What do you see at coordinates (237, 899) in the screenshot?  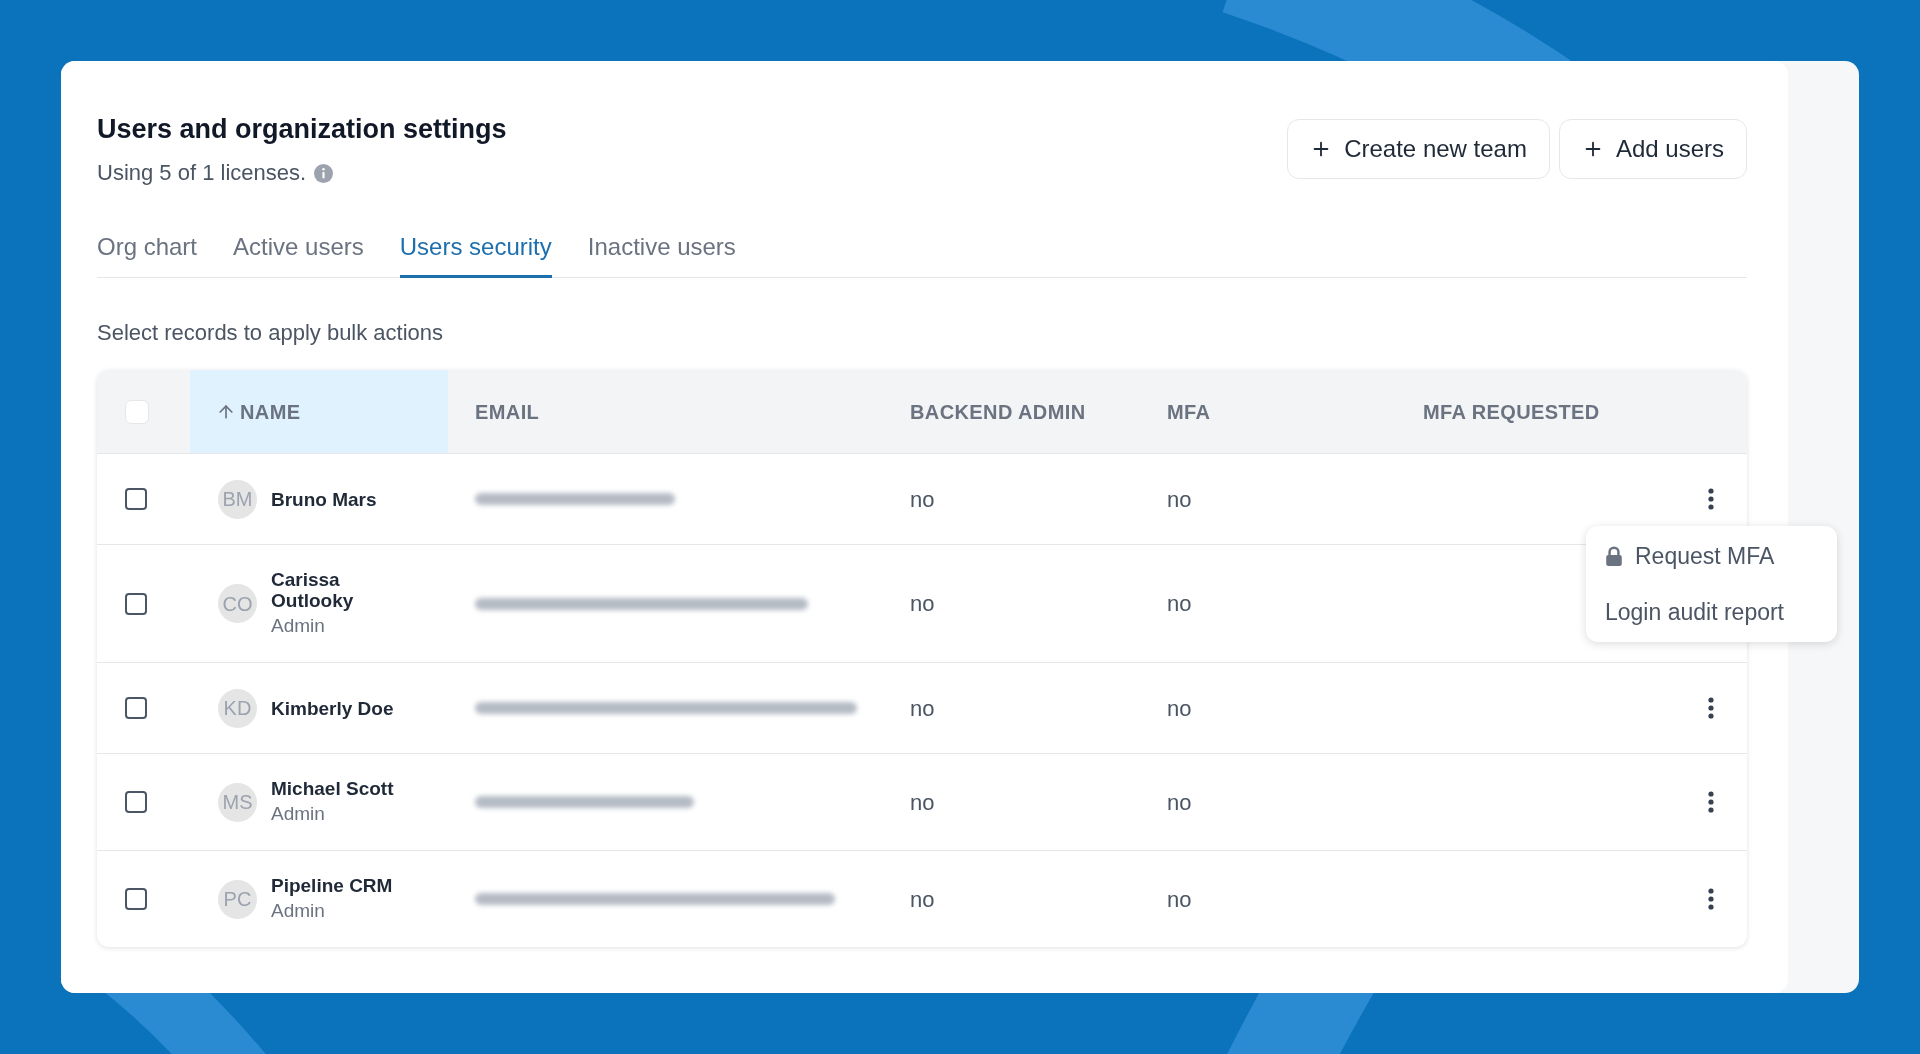 I see `user-avatar: PC` at bounding box center [237, 899].